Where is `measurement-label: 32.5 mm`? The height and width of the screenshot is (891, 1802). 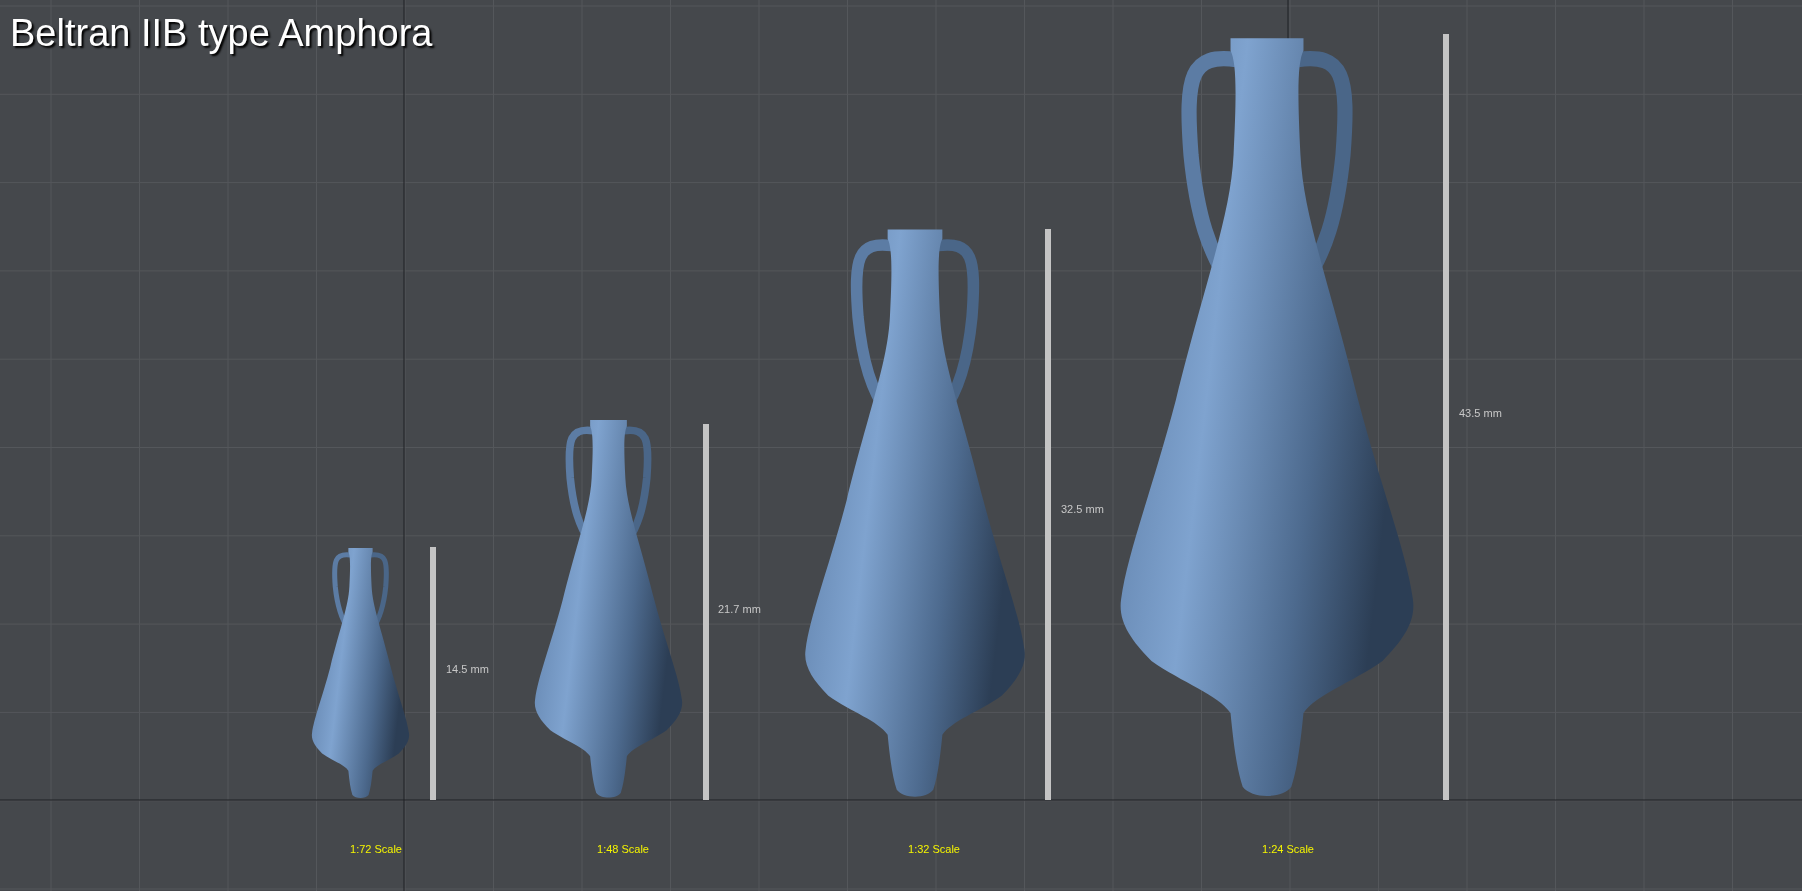 measurement-label: 32.5 mm is located at coordinates (1082, 509).